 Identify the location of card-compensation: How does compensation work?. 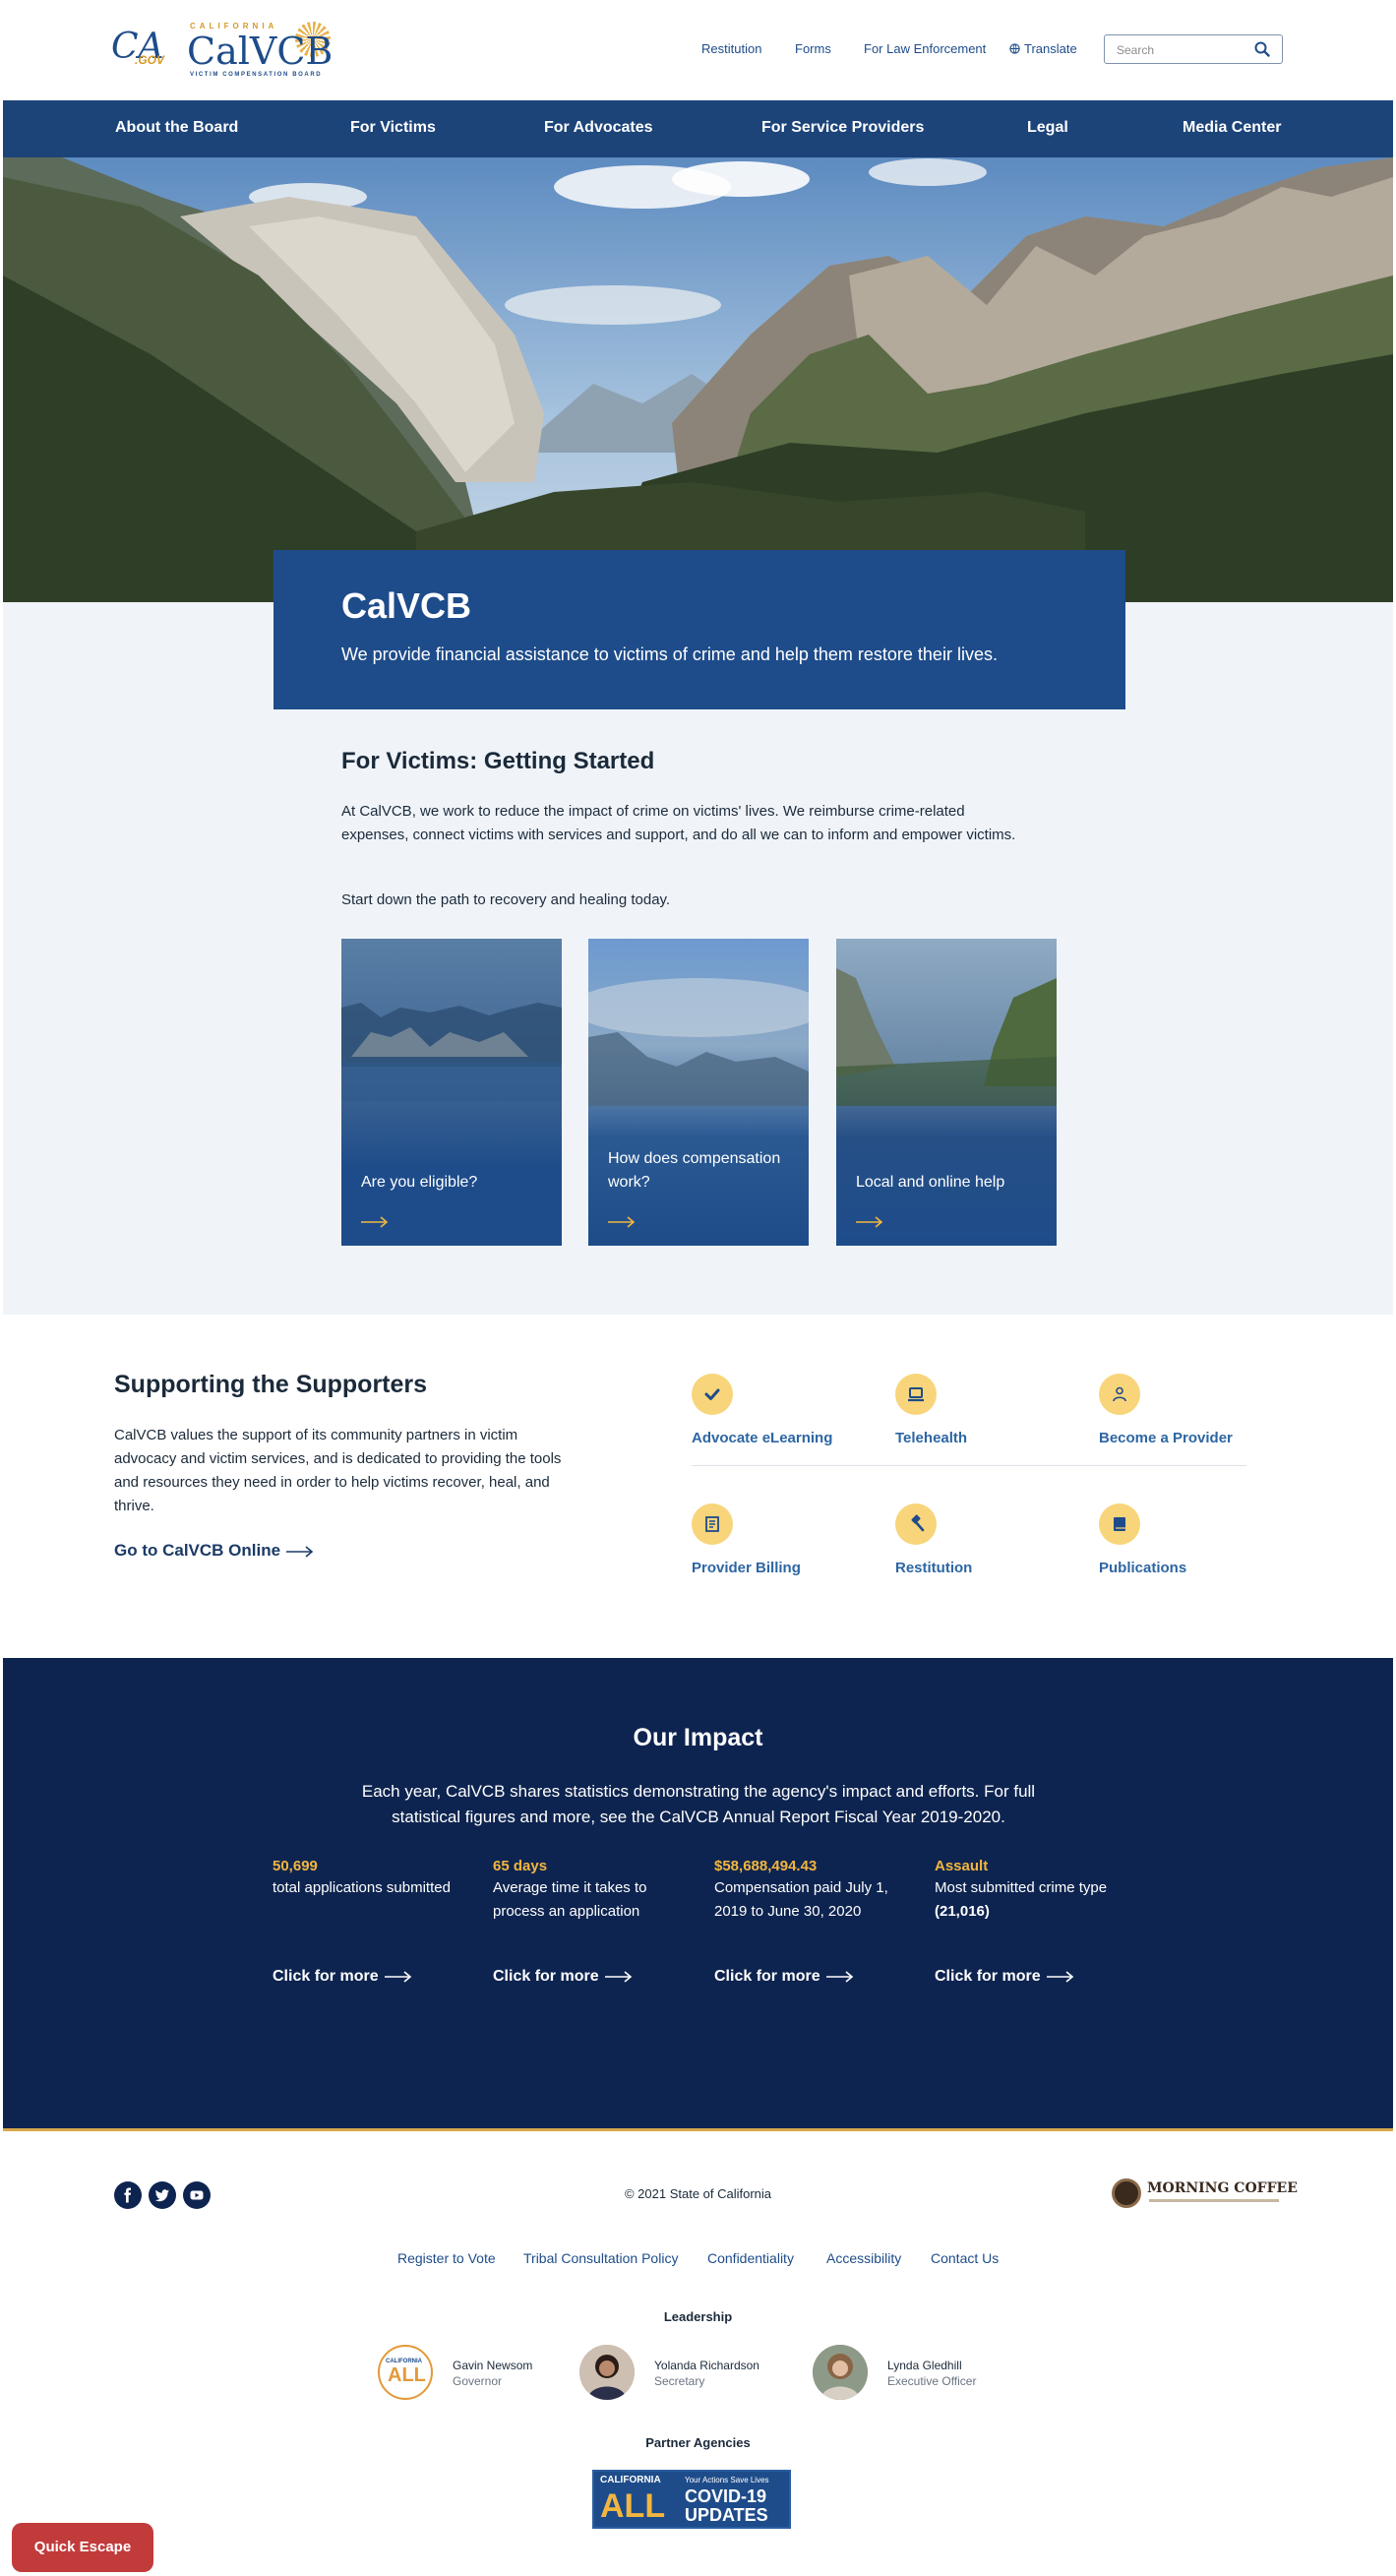
(698, 1092).